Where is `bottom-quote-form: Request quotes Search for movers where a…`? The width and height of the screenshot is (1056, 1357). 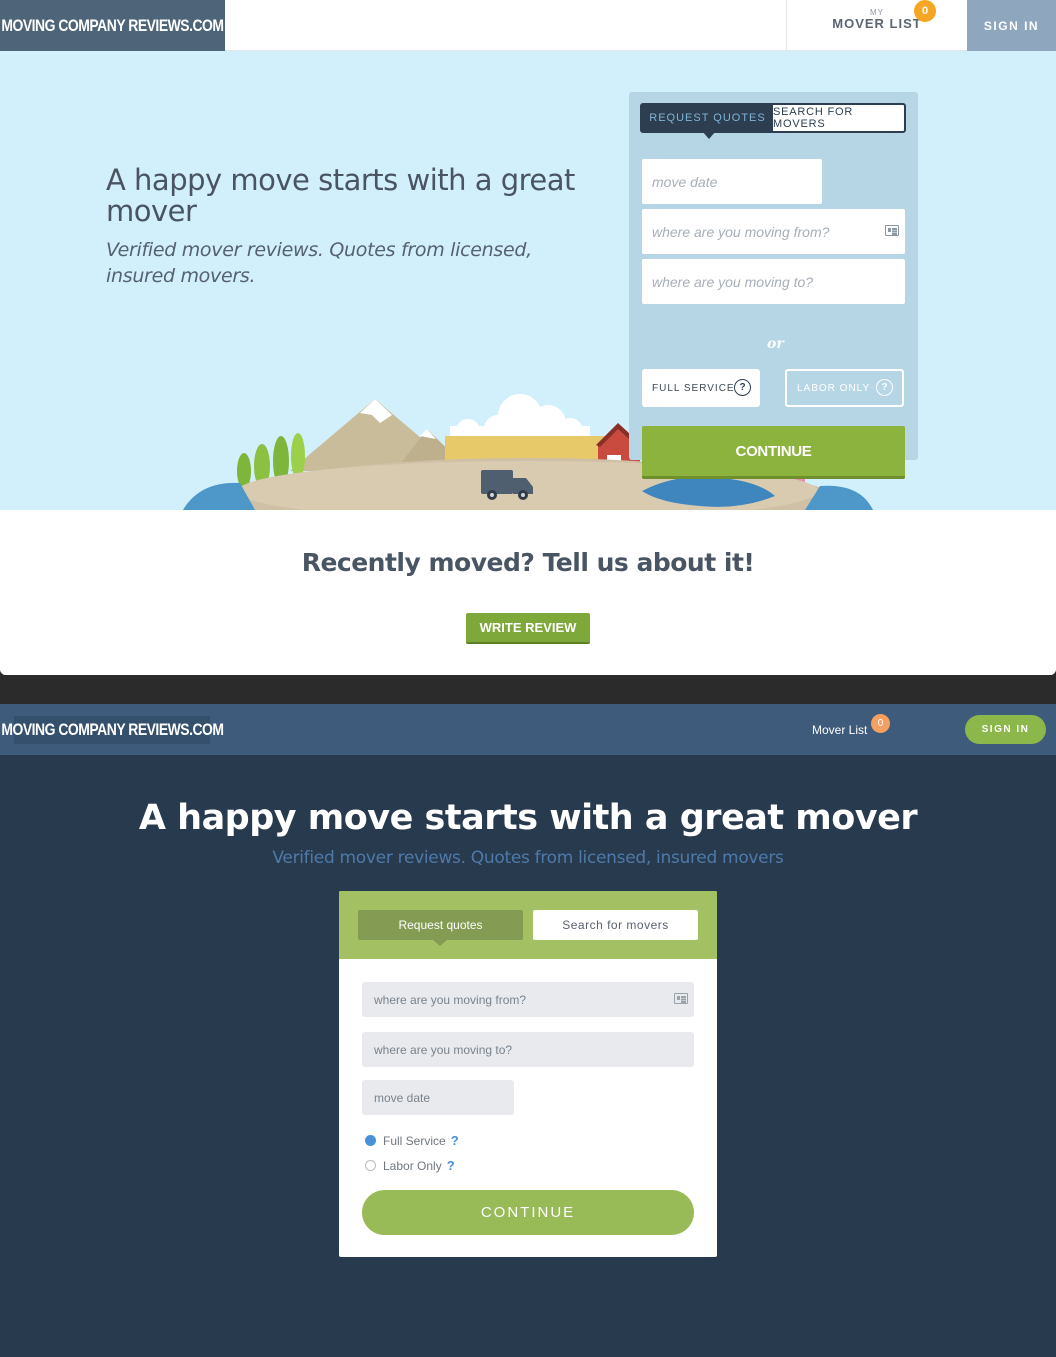
bottom-quote-form: Request quotes Search for movers where a… is located at coordinates (528, 1074).